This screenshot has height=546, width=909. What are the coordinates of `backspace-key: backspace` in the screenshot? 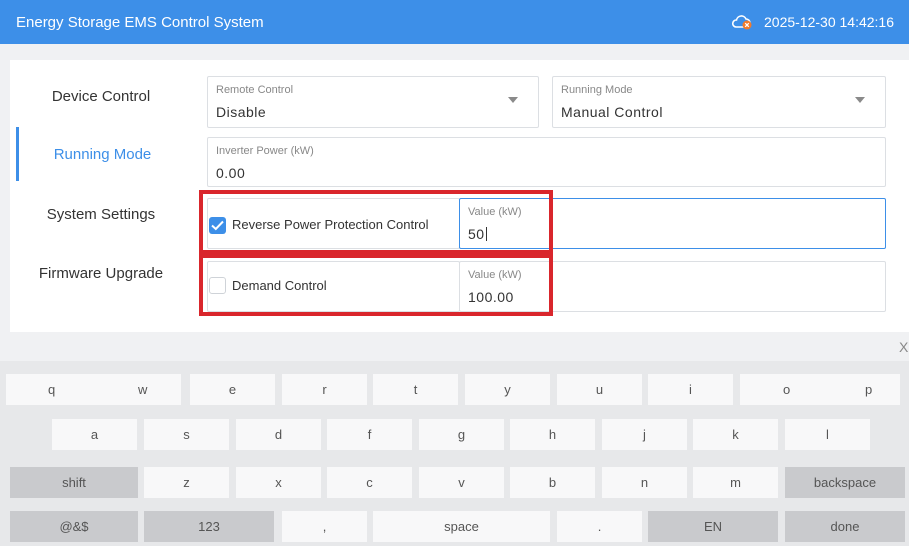 It's located at (845, 482).